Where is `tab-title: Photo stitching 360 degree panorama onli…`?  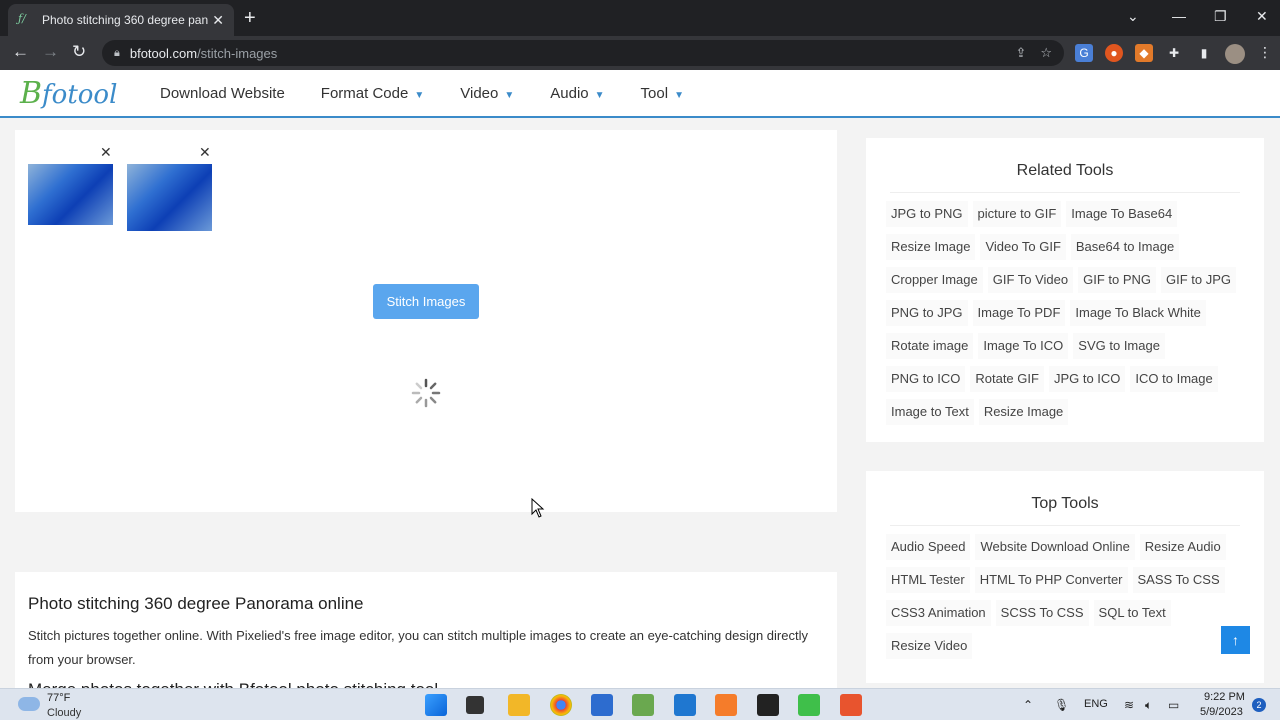
tab-title: Photo stitching 360 degree panorama onli… is located at coordinates (125, 20).